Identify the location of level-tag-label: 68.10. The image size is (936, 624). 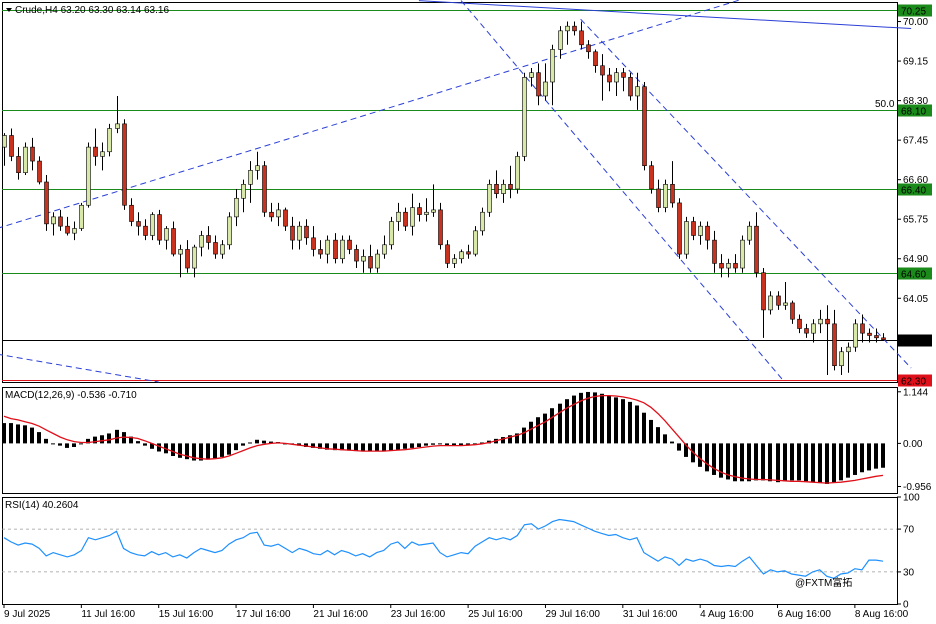
(913, 112).